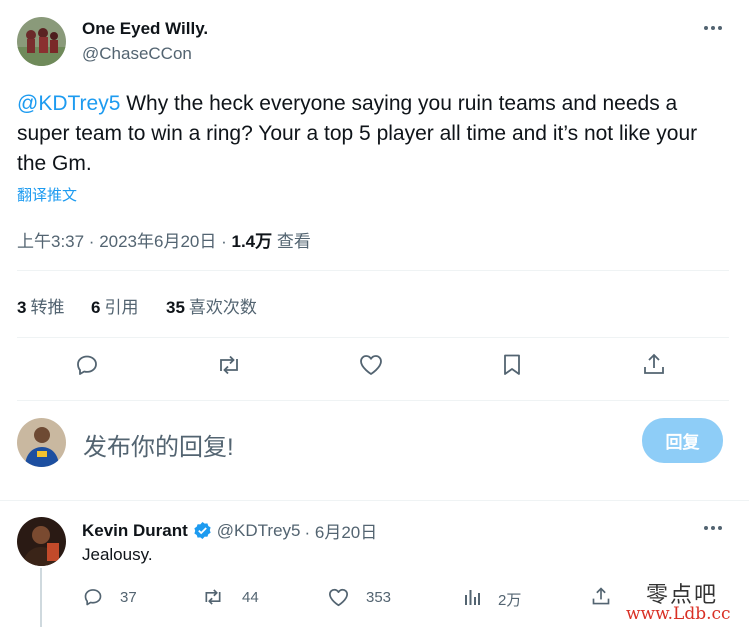  I want to click on verified-badge-icon, so click(202, 530).